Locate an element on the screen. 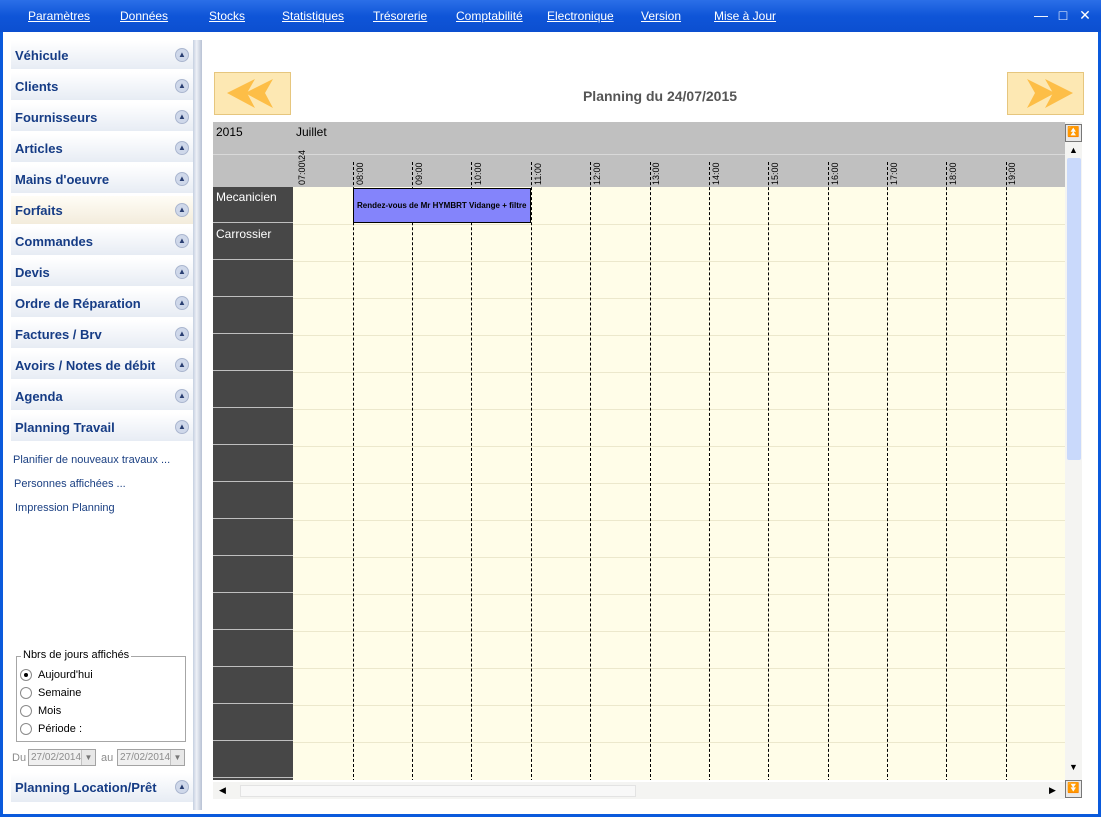 The height and width of the screenshot is (817, 1101). scroll-top-button: ⏫ is located at coordinates (1073, 133).